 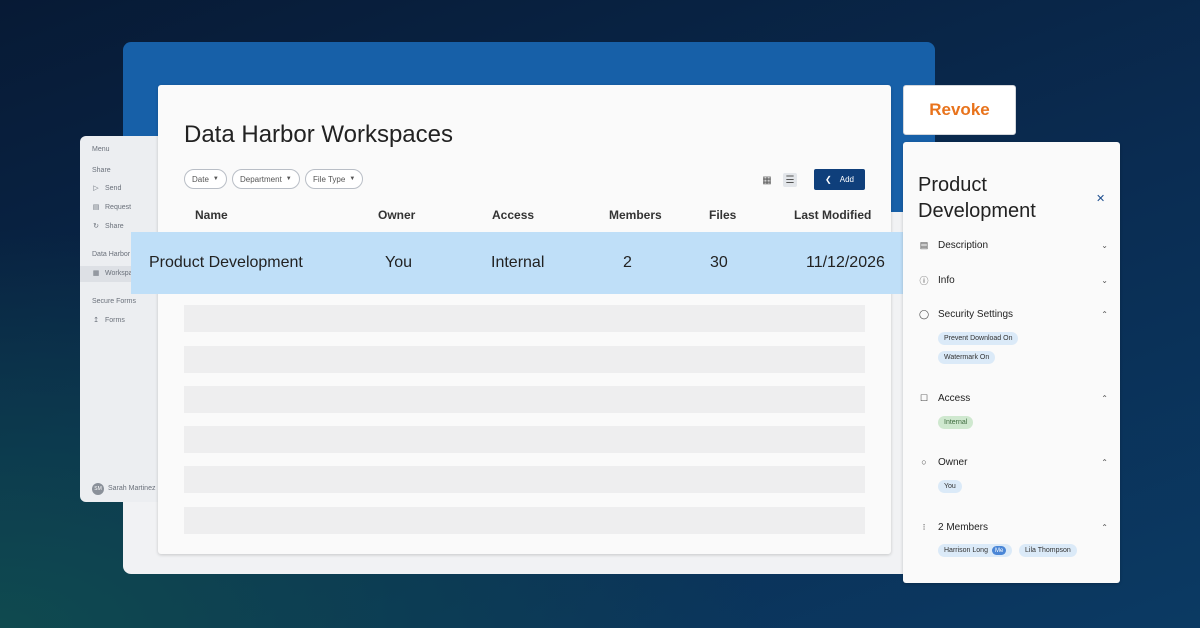 What do you see at coordinates (396, 215) in the screenshot?
I see `column-header-owner: Owner` at bounding box center [396, 215].